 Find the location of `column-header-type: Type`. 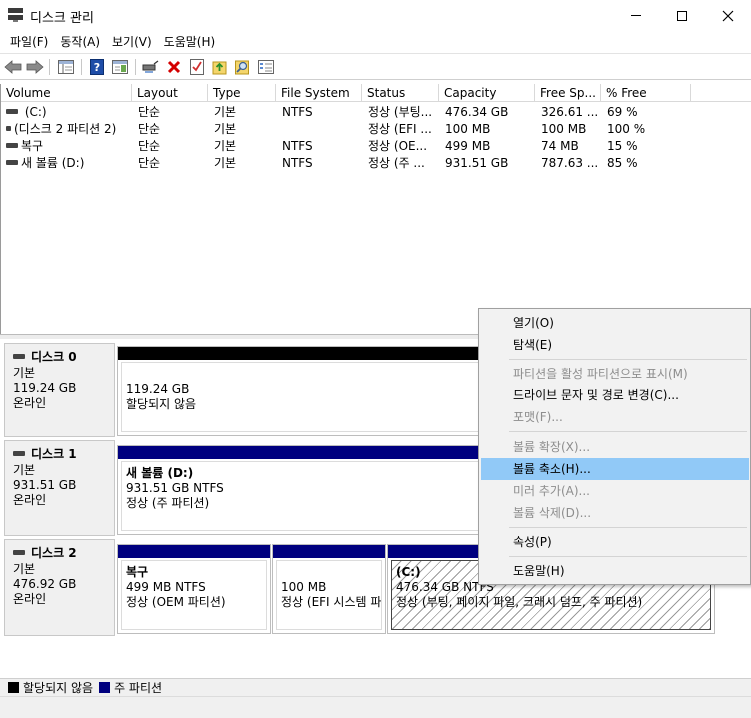

column-header-type: Type is located at coordinates (242, 93).